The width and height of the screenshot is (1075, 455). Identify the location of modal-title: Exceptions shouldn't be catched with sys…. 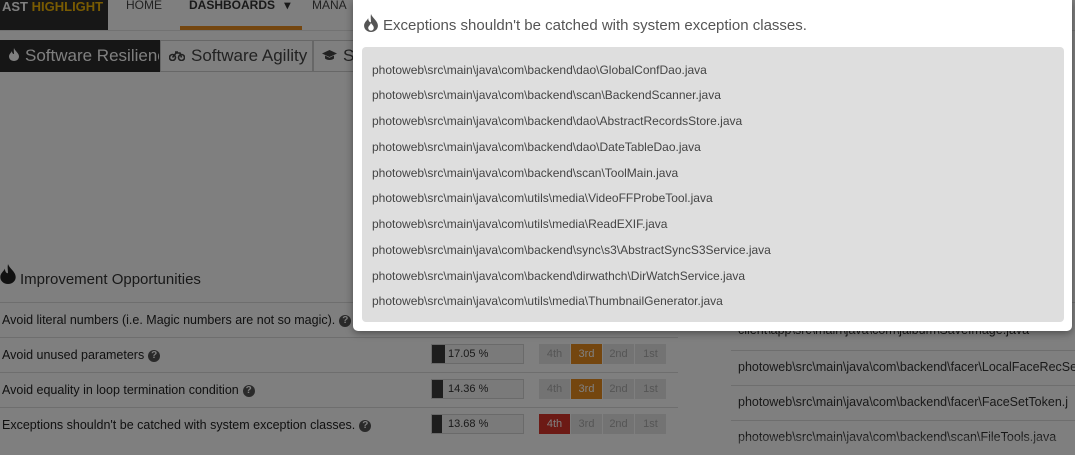
(585, 25).